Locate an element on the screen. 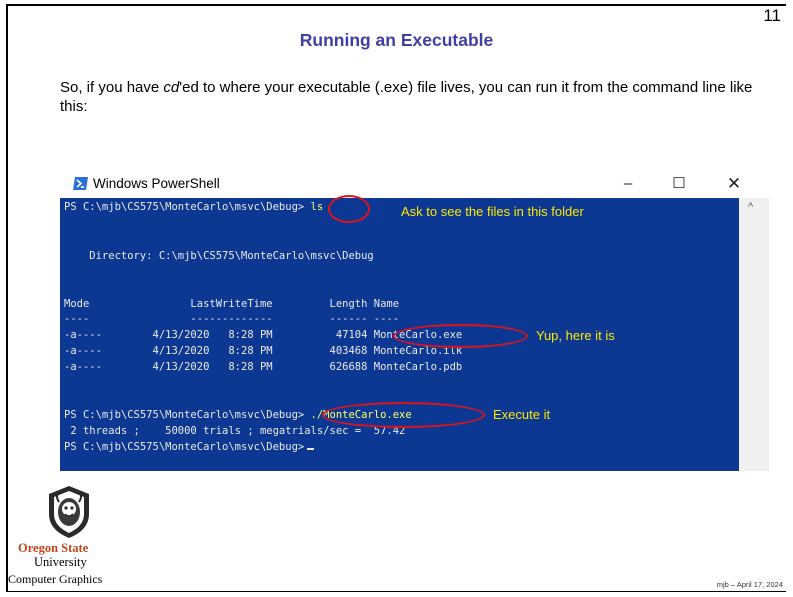 This screenshot has width=793, height=597. annotation-exe: Yup, here it is is located at coordinates (575, 335).